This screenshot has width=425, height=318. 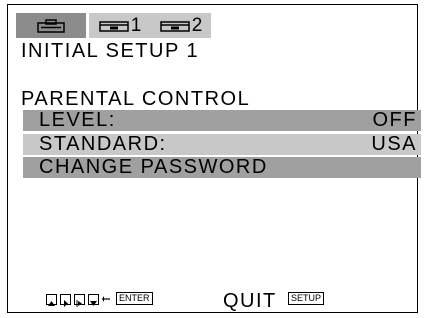 What do you see at coordinates (197, 25) in the screenshot?
I see `tab-number: 2` at bounding box center [197, 25].